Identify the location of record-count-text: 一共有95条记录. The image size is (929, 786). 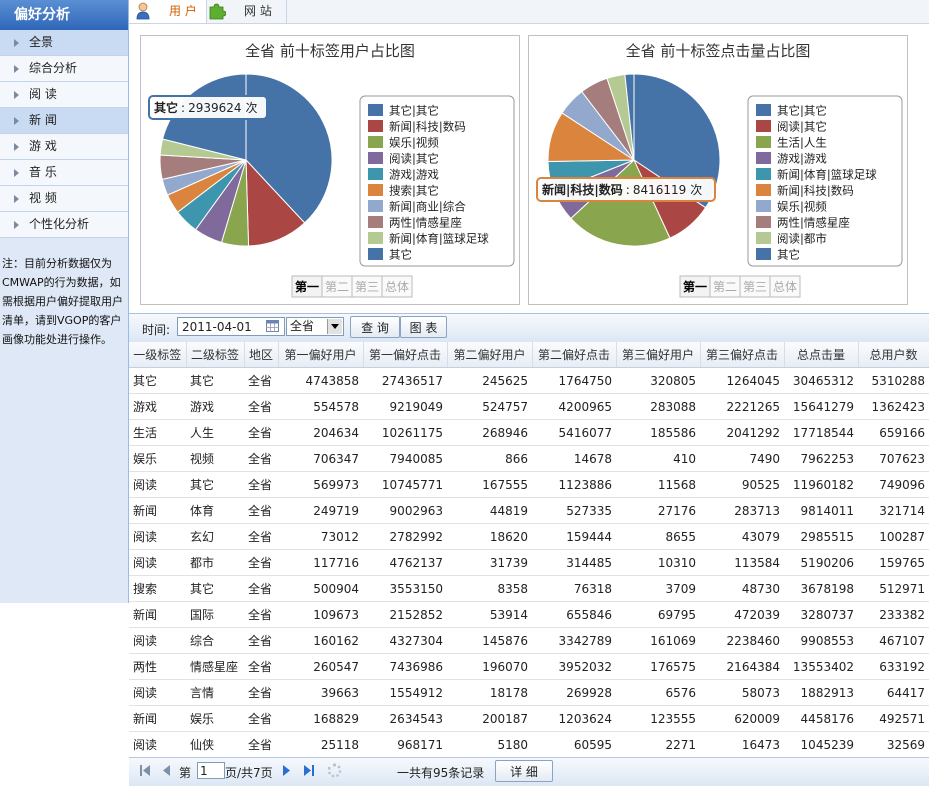
(441, 773).